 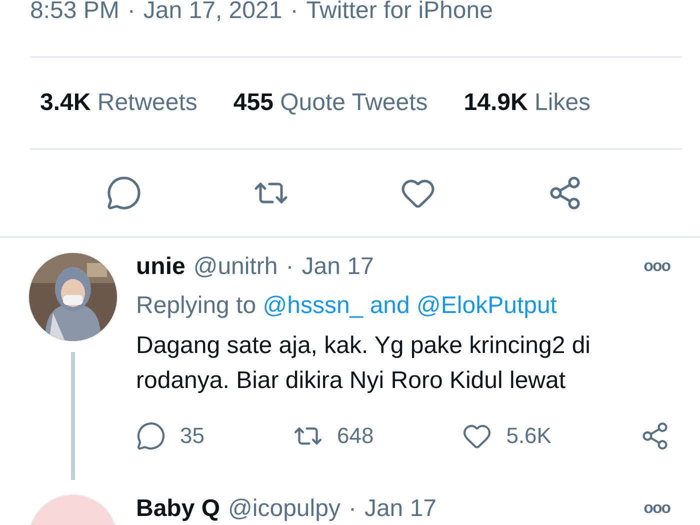 What do you see at coordinates (212, 12) in the screenshot?
I see `tweet-date: Jan 17, 2021` at bounding box center [212, 12].